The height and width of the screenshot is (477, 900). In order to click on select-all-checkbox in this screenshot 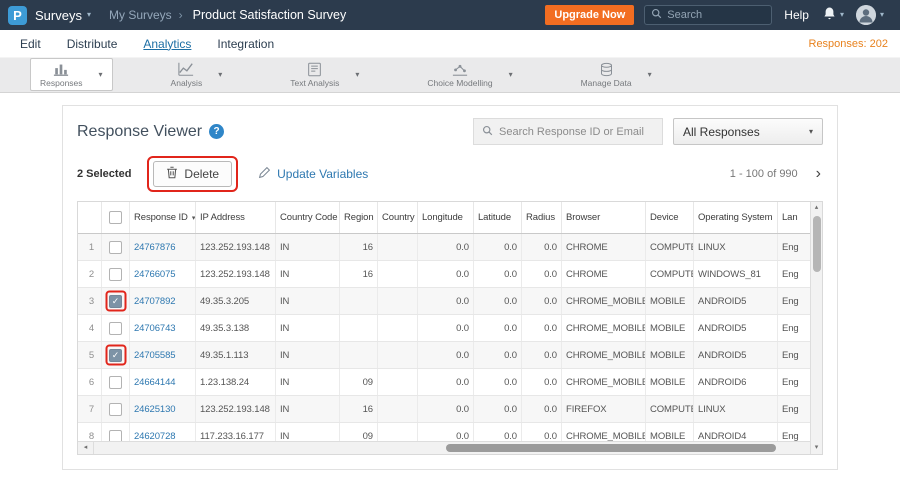, I will do `click(115, 217)`.